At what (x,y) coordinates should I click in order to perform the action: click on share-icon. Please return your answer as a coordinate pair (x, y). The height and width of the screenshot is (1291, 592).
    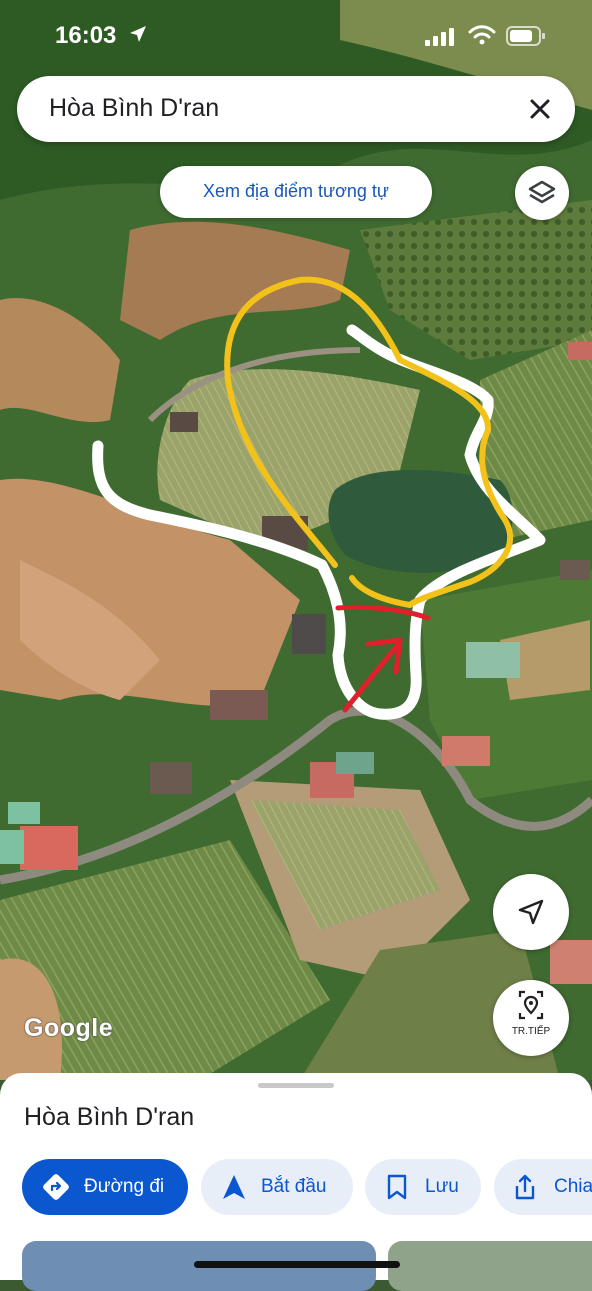
    Looking at the image, I should click on (525, 1187).